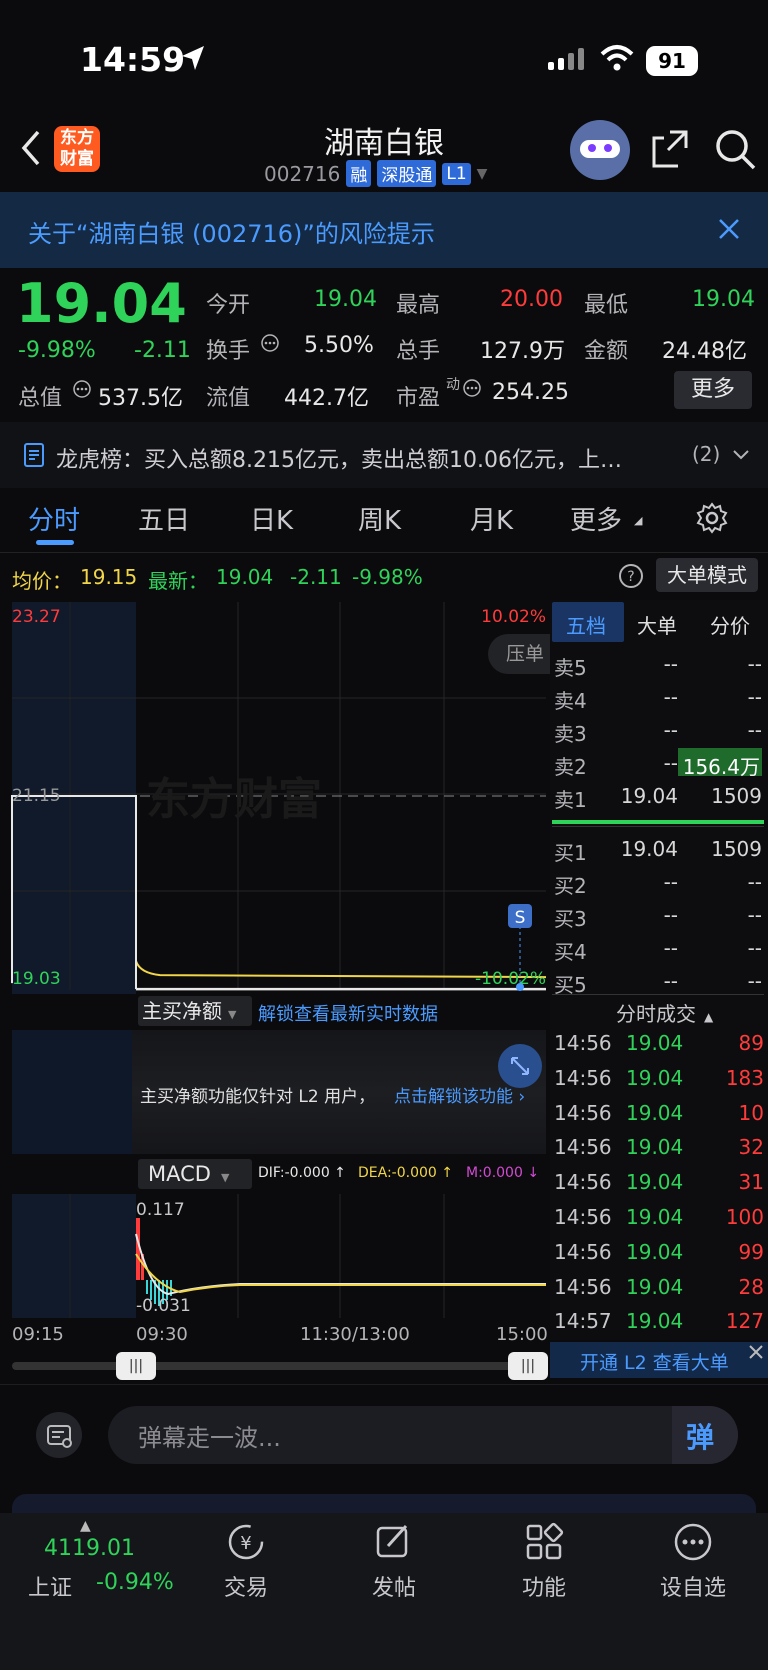 The width and height of the screenshot is (768, 1670). I want to click on current-price: 19.04, so click(101, 303).